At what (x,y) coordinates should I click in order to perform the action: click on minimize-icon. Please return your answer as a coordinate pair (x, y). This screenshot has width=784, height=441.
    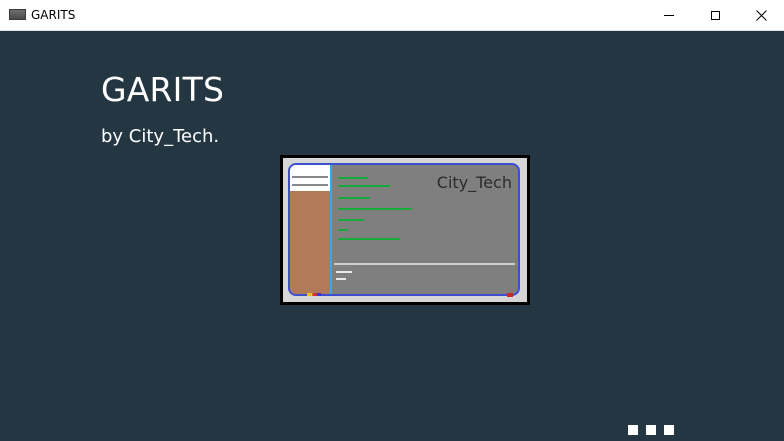
    Looking at the image, I should click on (669, 15).